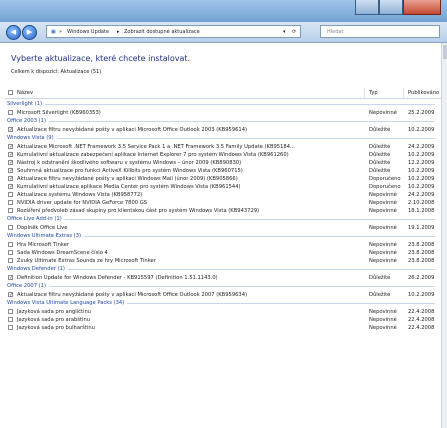 This screenshot has height=428, width=447. I want to click on window-controls, so click(398, 8).